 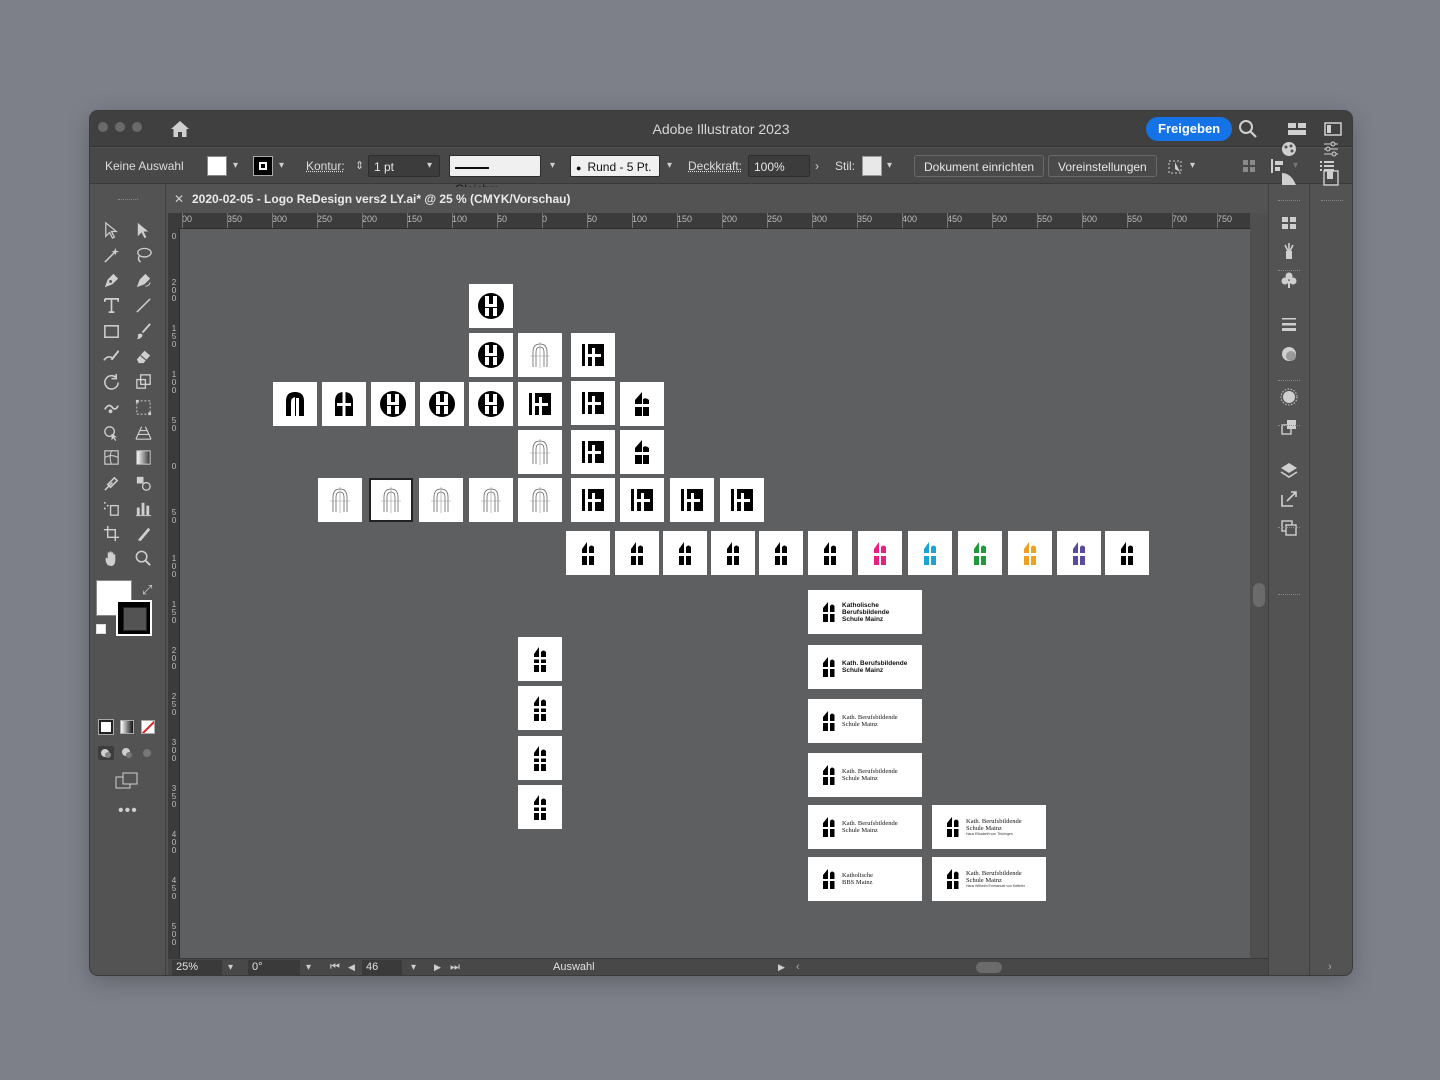 What do you see at coordinates (111, 458) in the screenshot?
I see `mesh-tool-button` at bounding box center [111, 458].